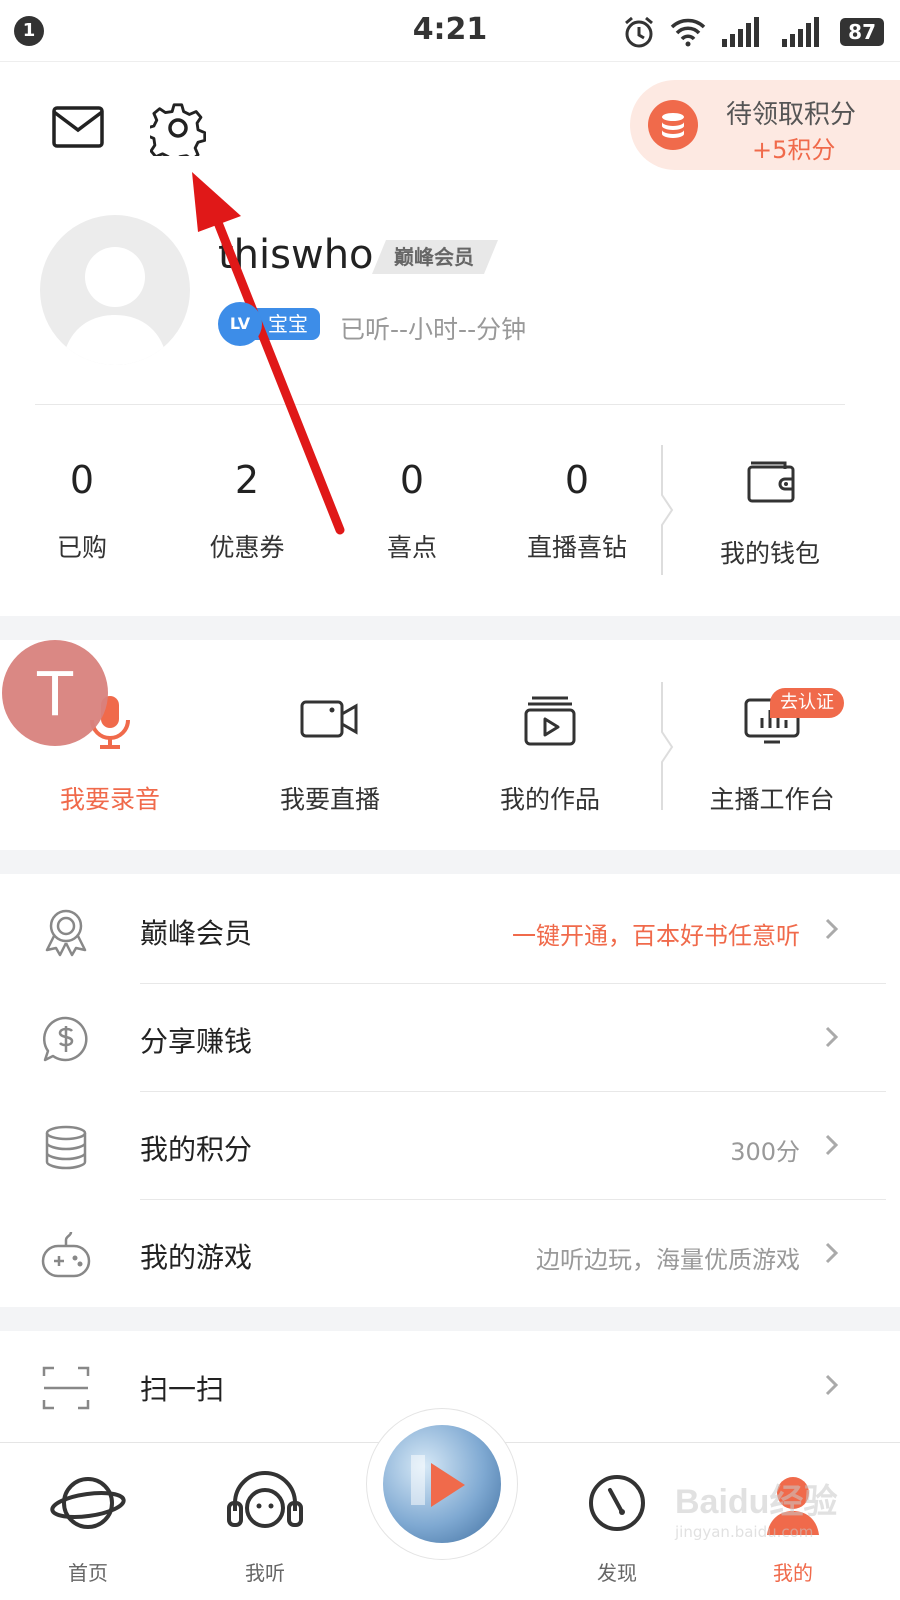  What do you see at coordinates (78, 128) in the screenshot?
I see `mail-icon` at bounding box center [78, 128].